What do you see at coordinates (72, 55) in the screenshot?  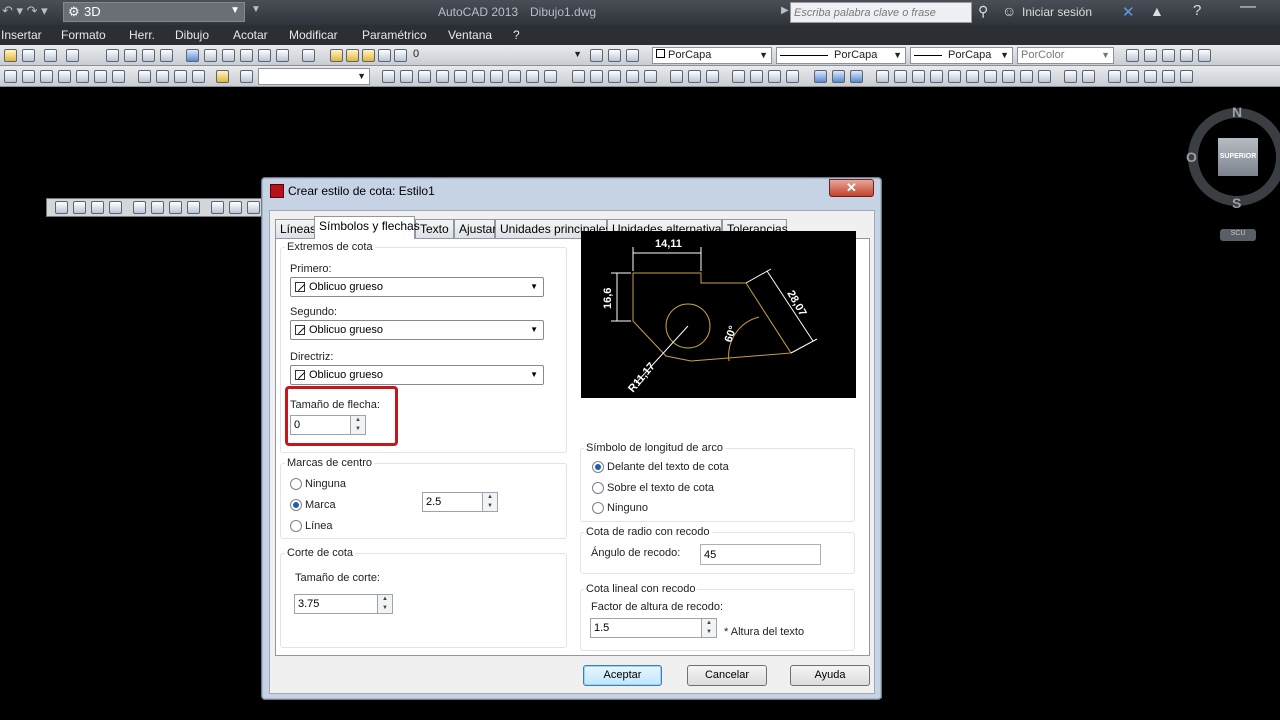 I see `redo-tool-icon` at bounding box center [72, 55].